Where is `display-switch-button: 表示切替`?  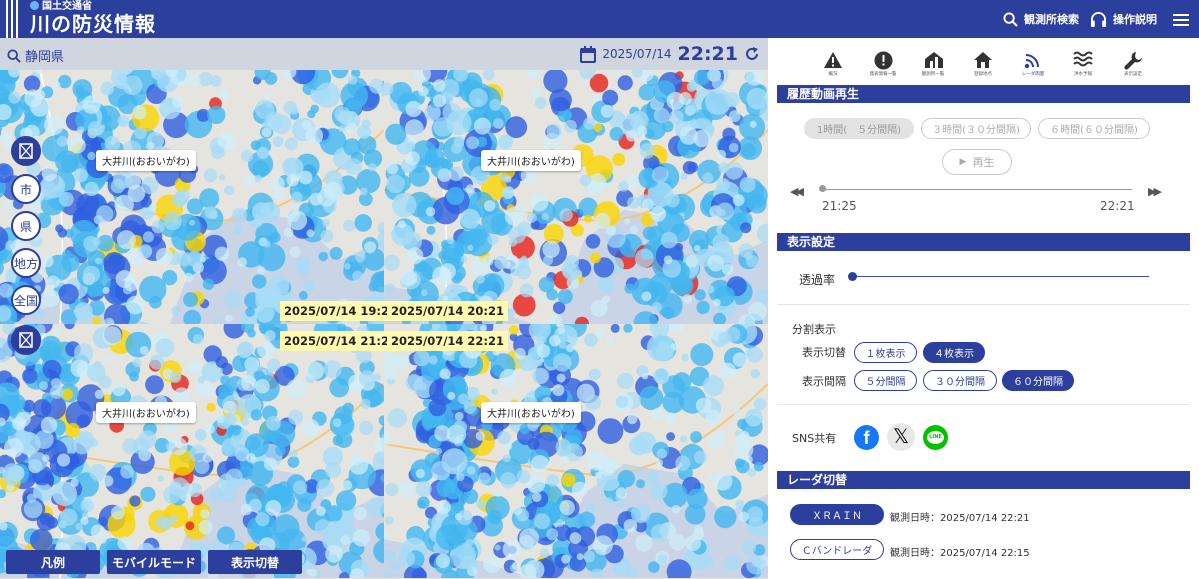 display-switch-button: 表示切替 is located at coordinates (255, 562).